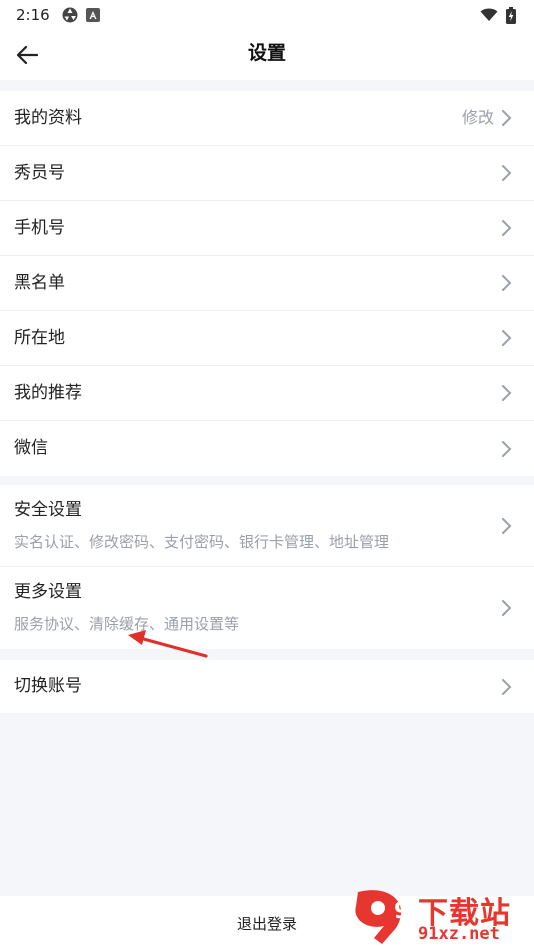  Describe the element at coordinates (39, 228) in the screenshot. I see `row-label: 手机号` at that location.